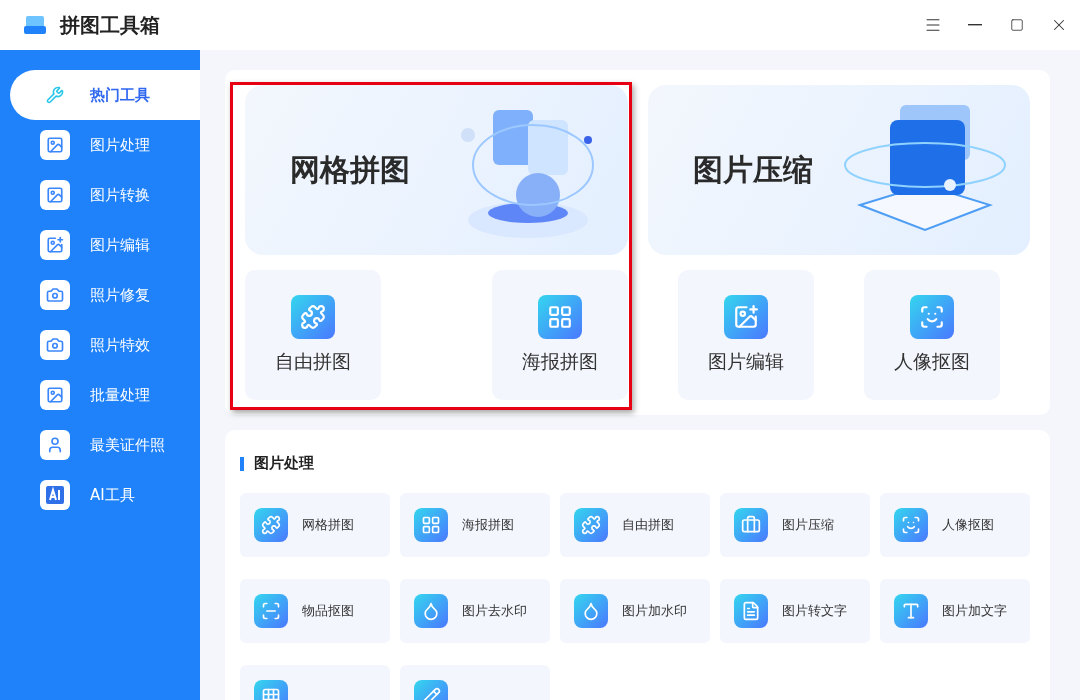 Image resolution: width=1080 pixels, height=700 pixels. Describe the element at coordinates (494, 611) in the screenshot. I see `tool-label: 图片去水印` at that location.